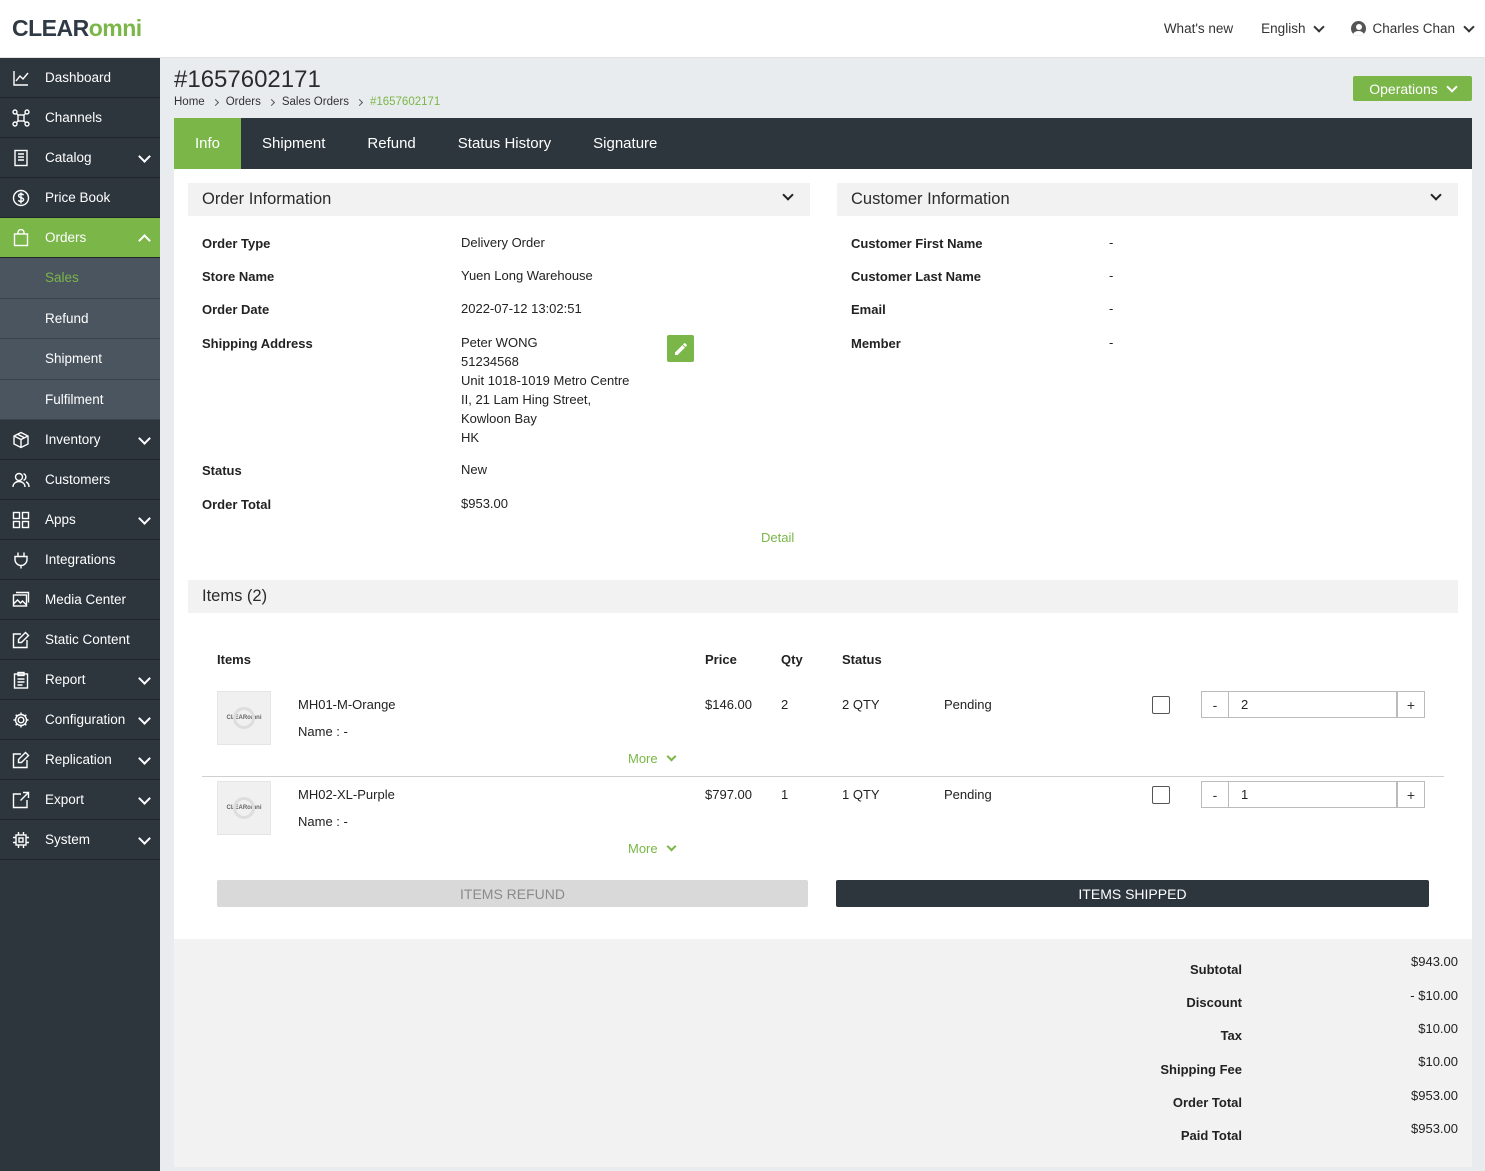 The height and width of the screenshot is (1171, 1485). I want to click on customer-last-name-value: -, so click(1111, 275).